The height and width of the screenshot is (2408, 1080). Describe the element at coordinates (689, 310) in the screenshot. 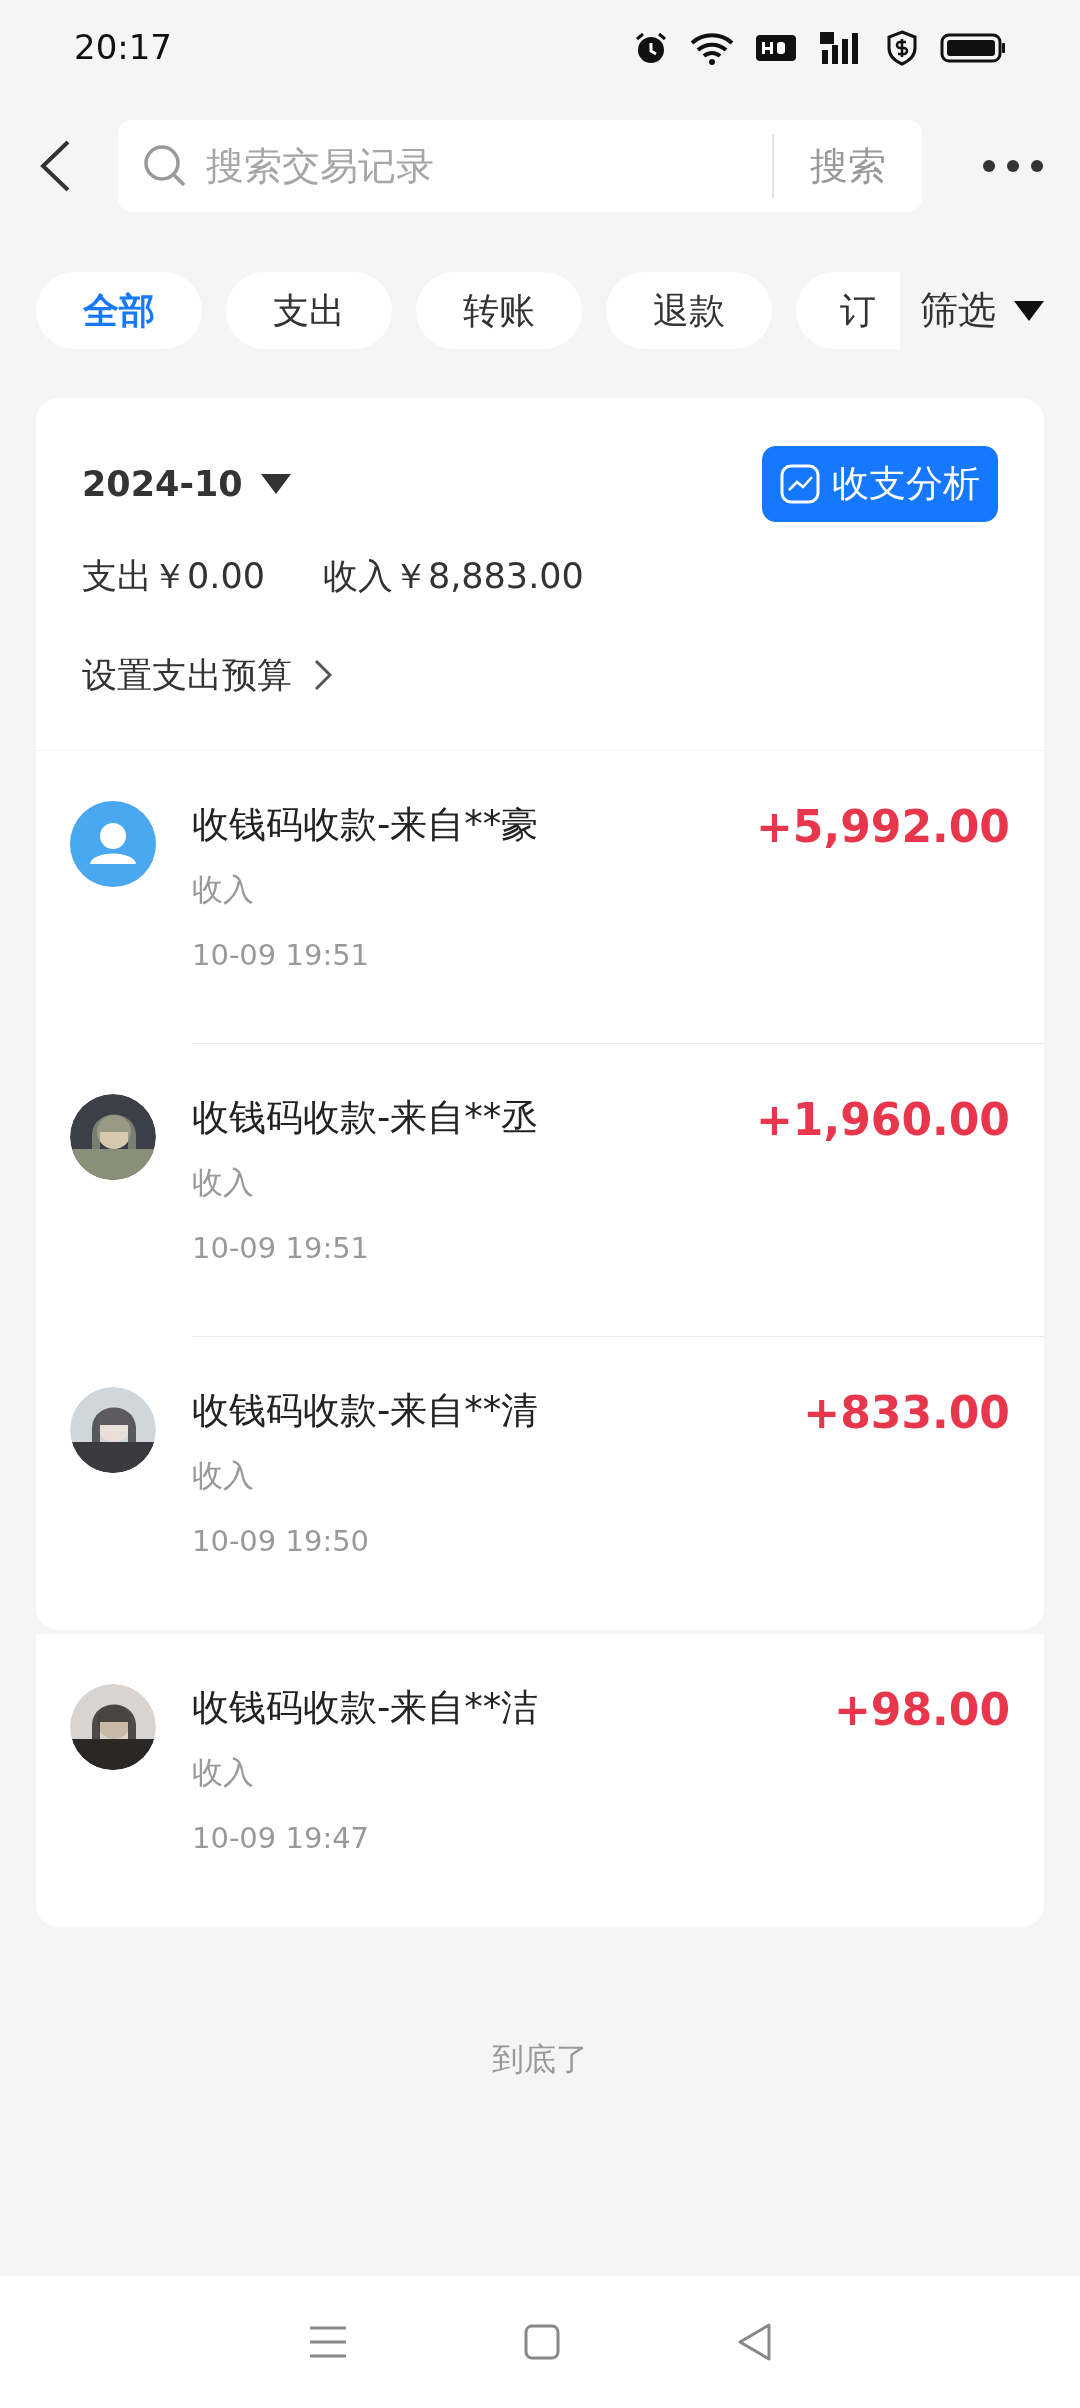

I see `filter-tab: 退款` at that location.